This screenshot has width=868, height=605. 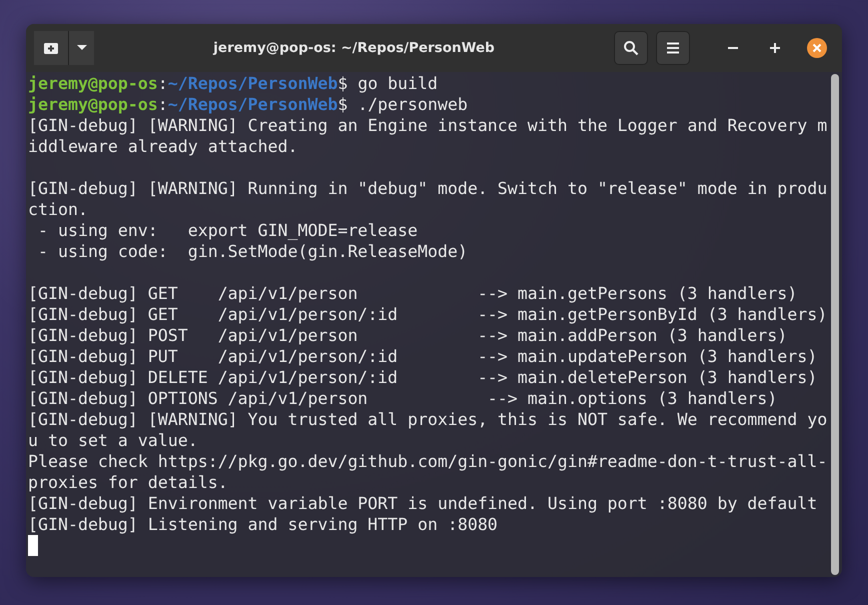 I want to click on output-line: [GIN-debug] [WARNING] You trusted all proxies, this is NOT safe. We recommend yo, so click(x=428, y=419).